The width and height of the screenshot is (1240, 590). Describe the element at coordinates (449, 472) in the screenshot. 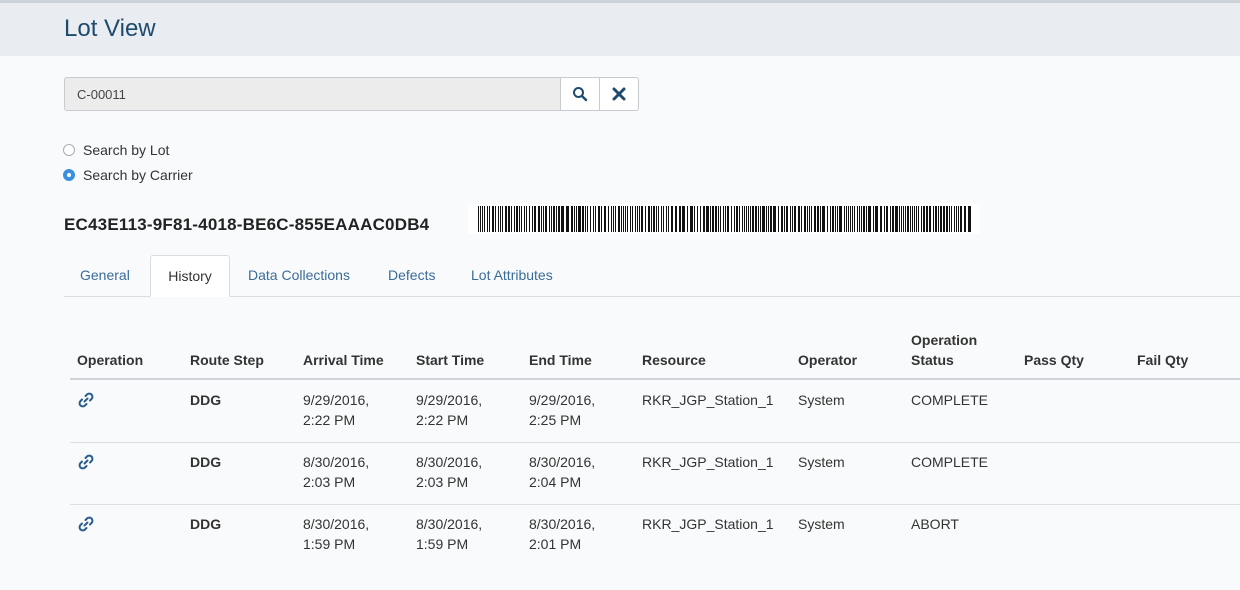

I see `start-time-cell: 8/30/2016, 2:03 PM` at that location.